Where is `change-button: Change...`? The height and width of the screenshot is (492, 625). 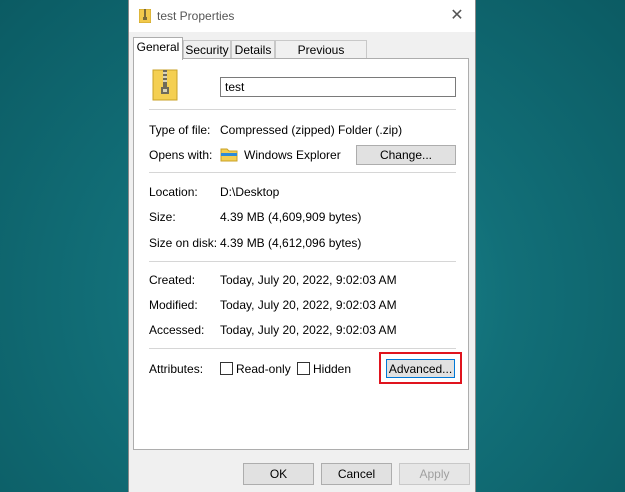 change-button: Change... is located at coordinates (406, 155).